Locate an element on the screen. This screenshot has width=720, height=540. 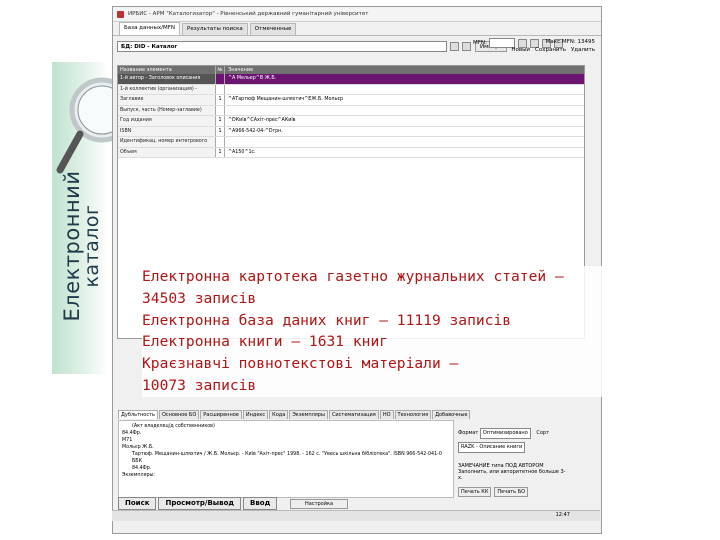
tab-extended: Расширенное is located at coordinates (221, 414).